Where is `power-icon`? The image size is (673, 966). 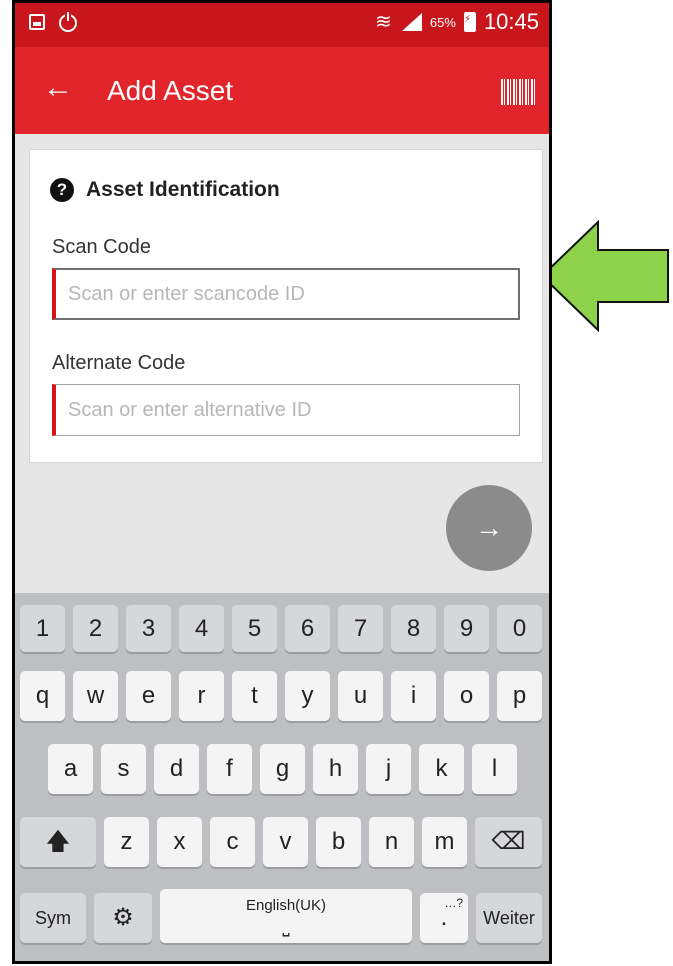 power-icon is located at coordinates (68, 22).